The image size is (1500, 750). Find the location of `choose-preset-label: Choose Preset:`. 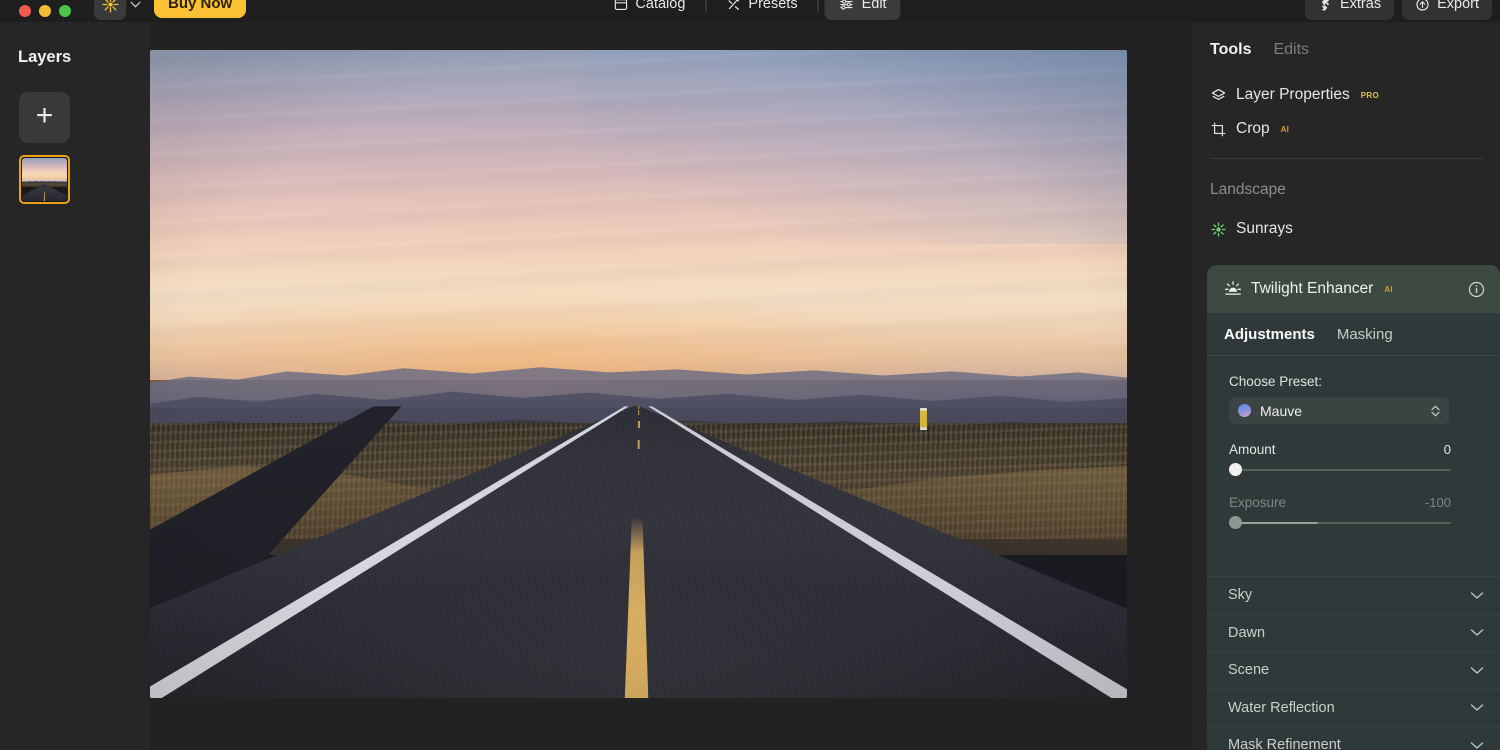

choose-preset-label: Choose Preset: is located at coordinates (1276, 381).